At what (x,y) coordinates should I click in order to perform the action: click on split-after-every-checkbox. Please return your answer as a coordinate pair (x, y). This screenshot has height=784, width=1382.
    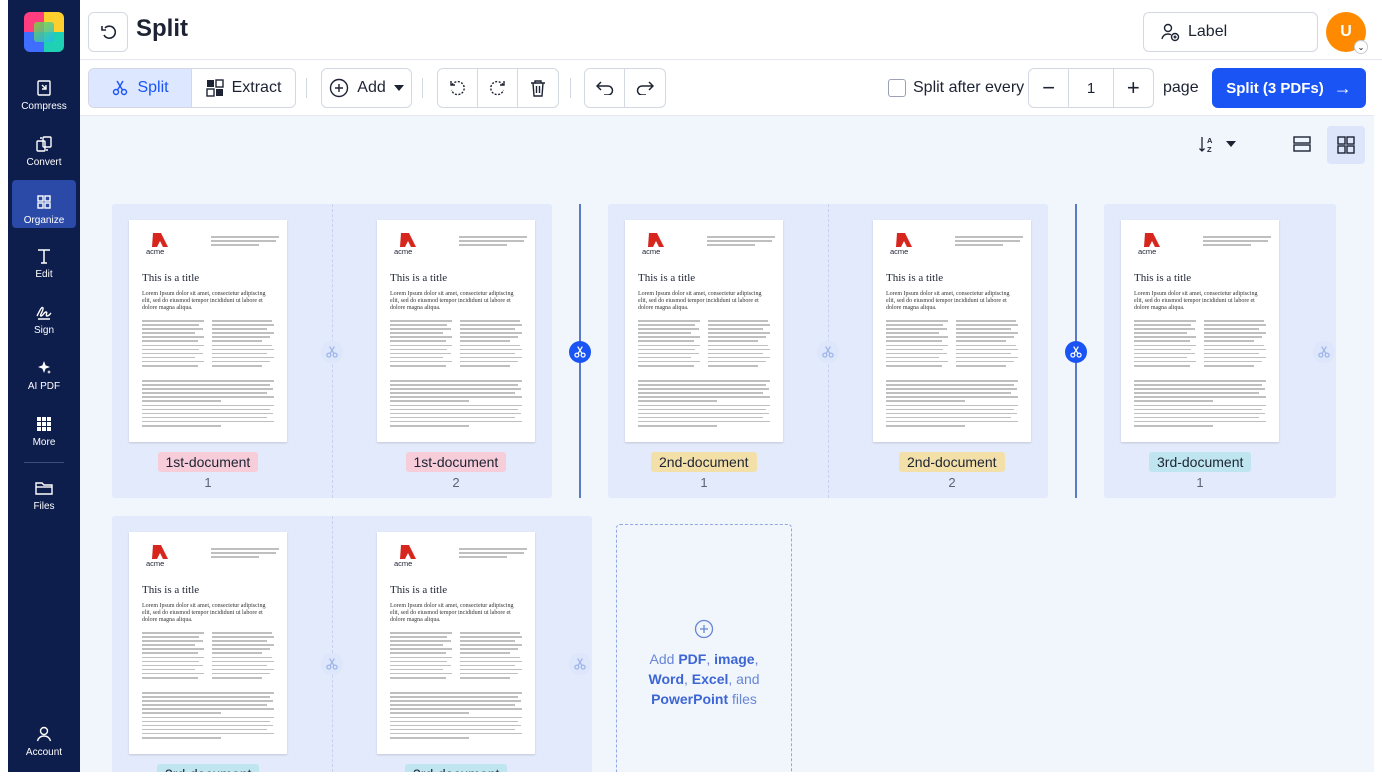
    Looking at the image, I should click on (897, 88).